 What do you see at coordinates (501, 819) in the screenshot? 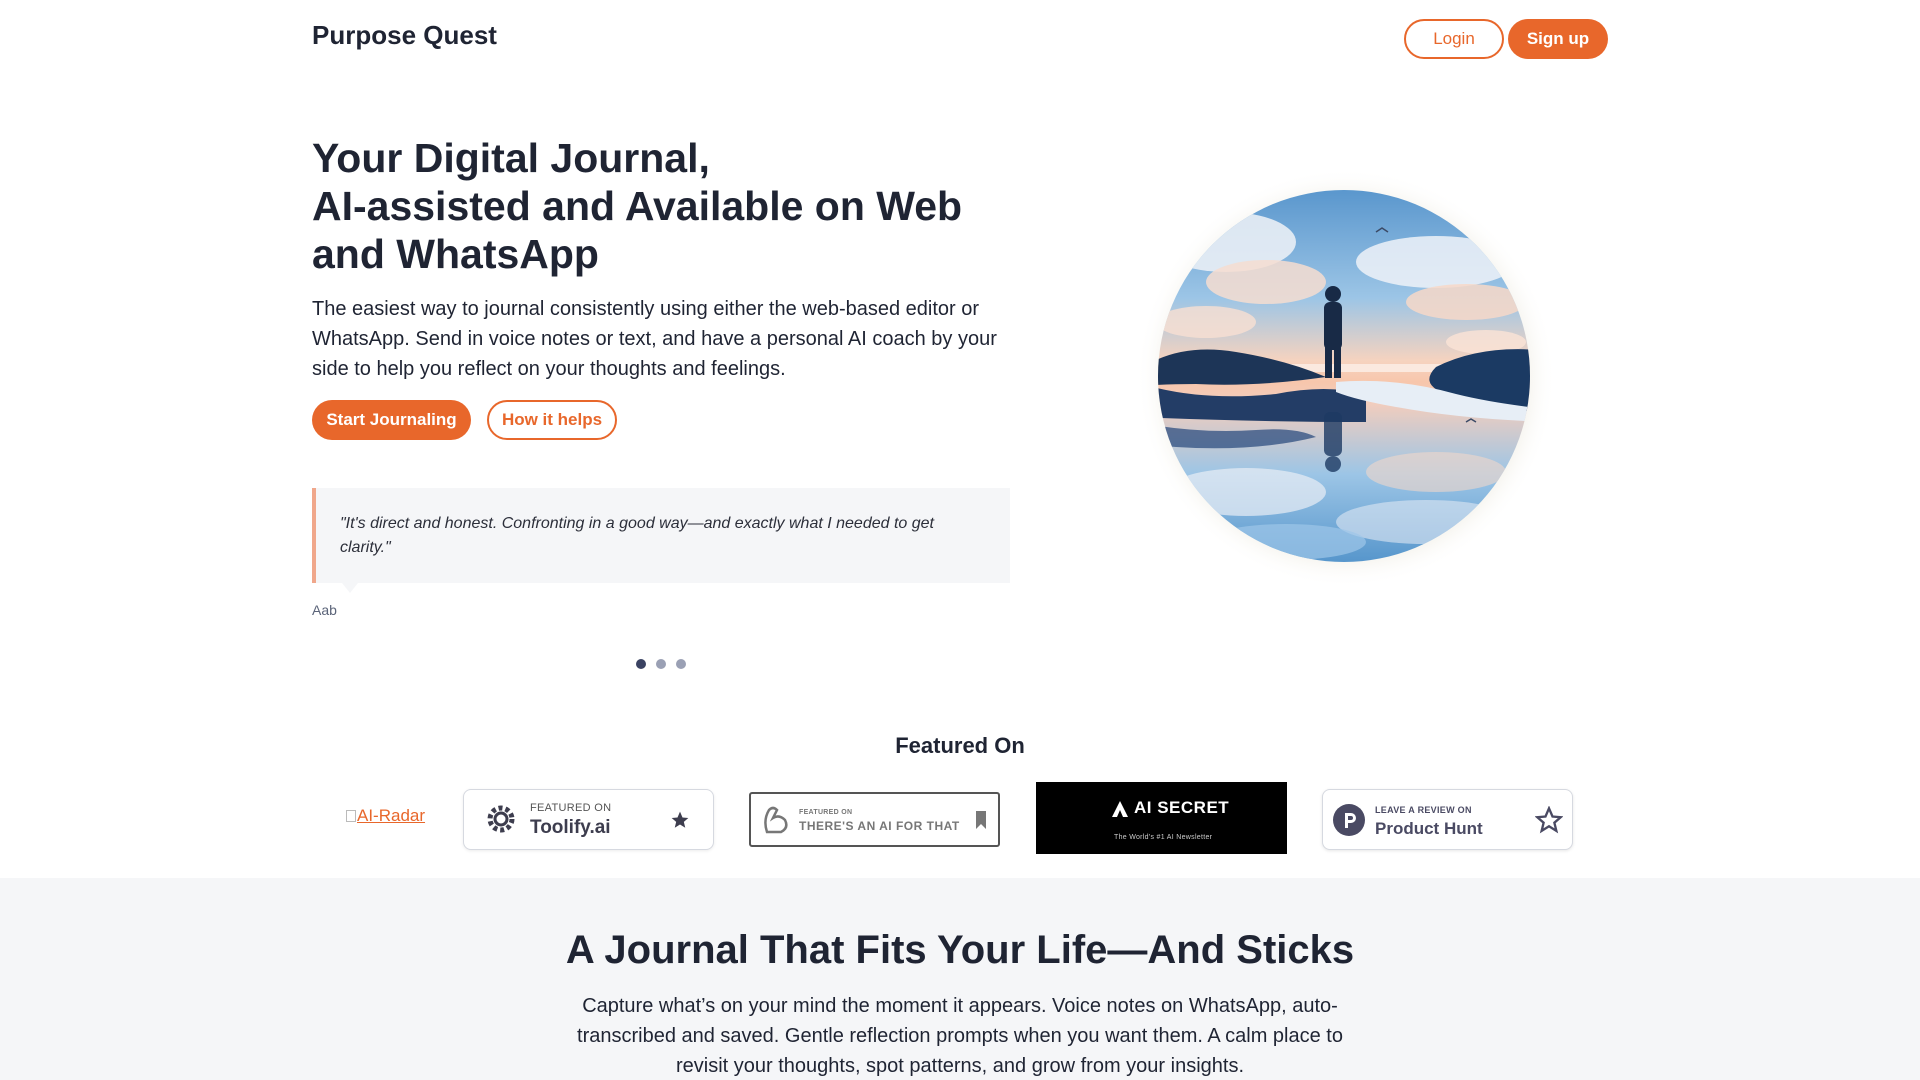
I see `toolify-gear-icon` at bounding box center [501, 819].